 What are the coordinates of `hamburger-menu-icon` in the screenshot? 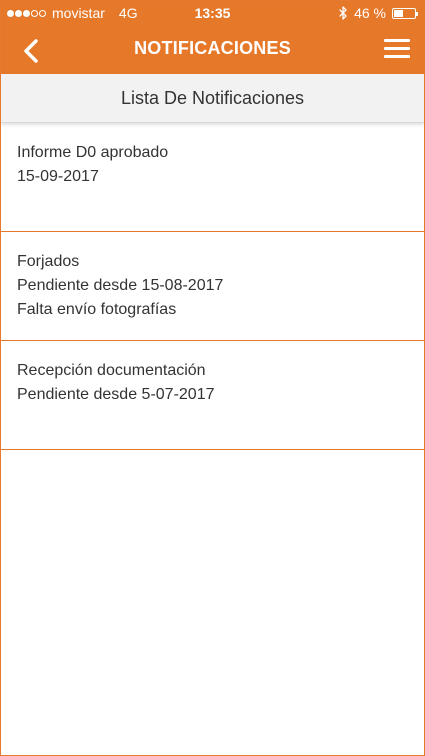 It's located at (397, 48).